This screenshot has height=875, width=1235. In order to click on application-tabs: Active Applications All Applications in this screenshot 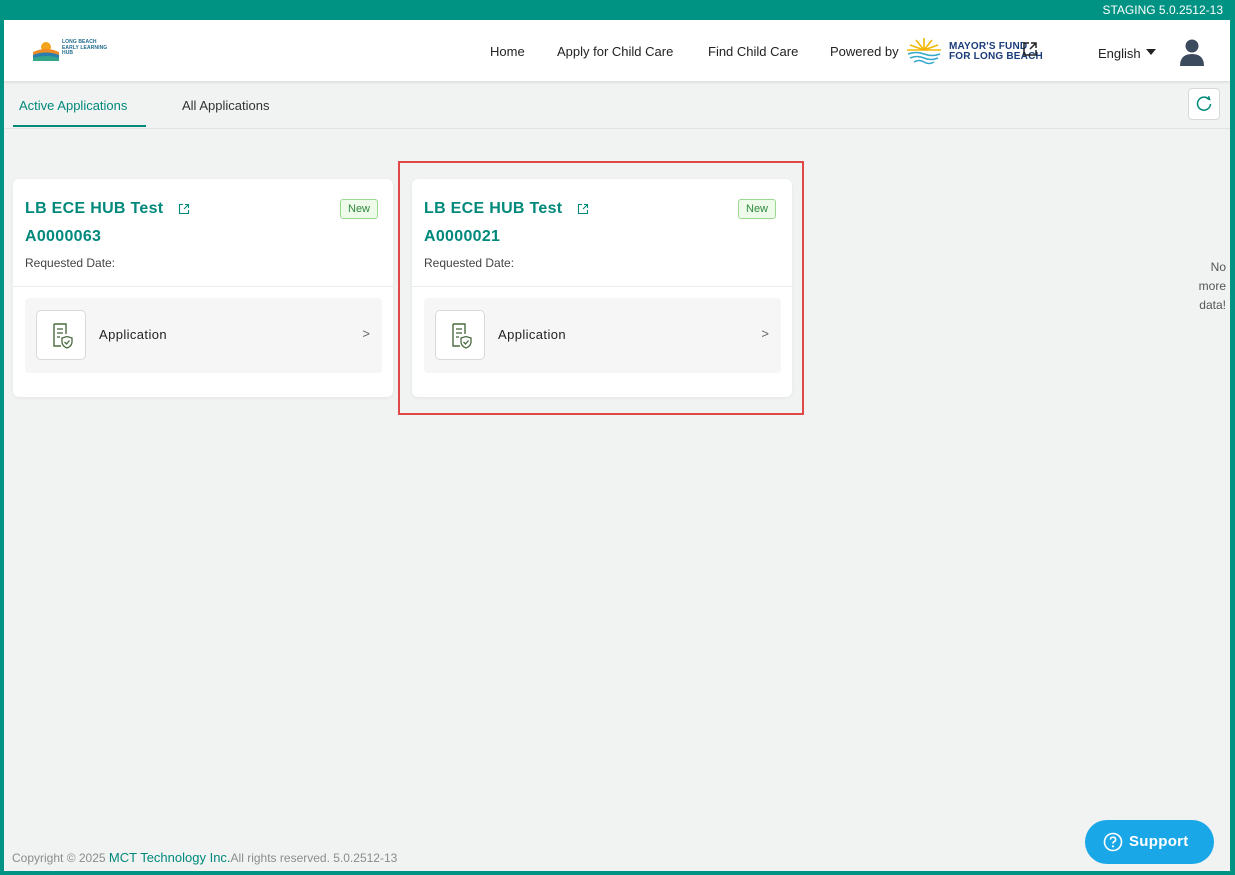, I will do `click(617, 105)`.